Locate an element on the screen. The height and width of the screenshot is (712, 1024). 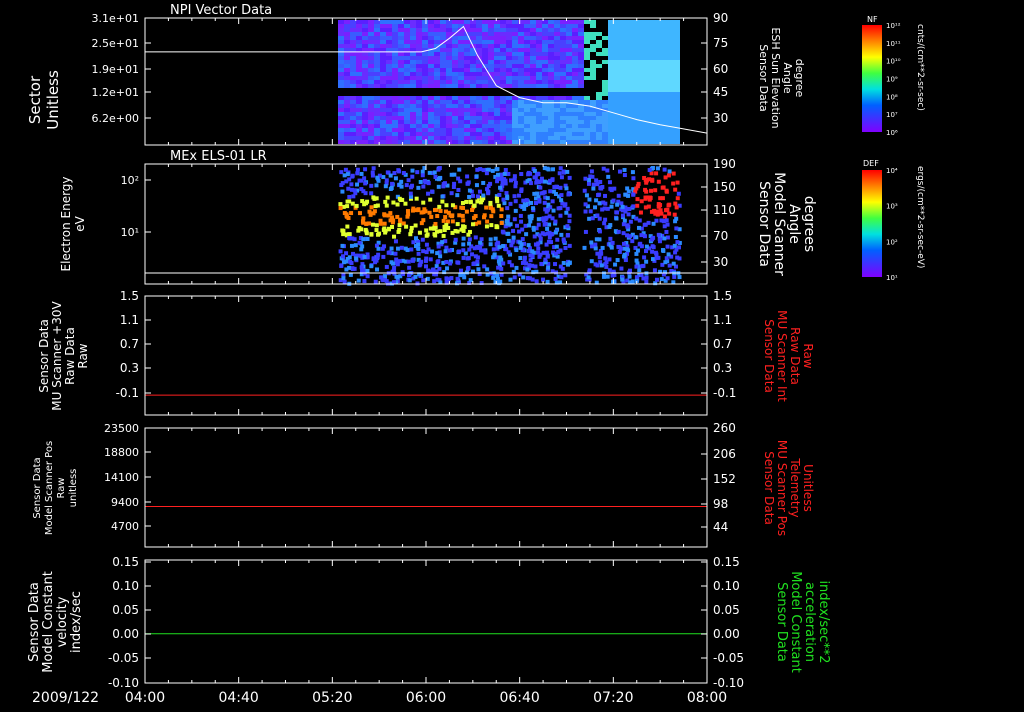
time-tick-label: 04:40 is located at coordinates (238, 698).